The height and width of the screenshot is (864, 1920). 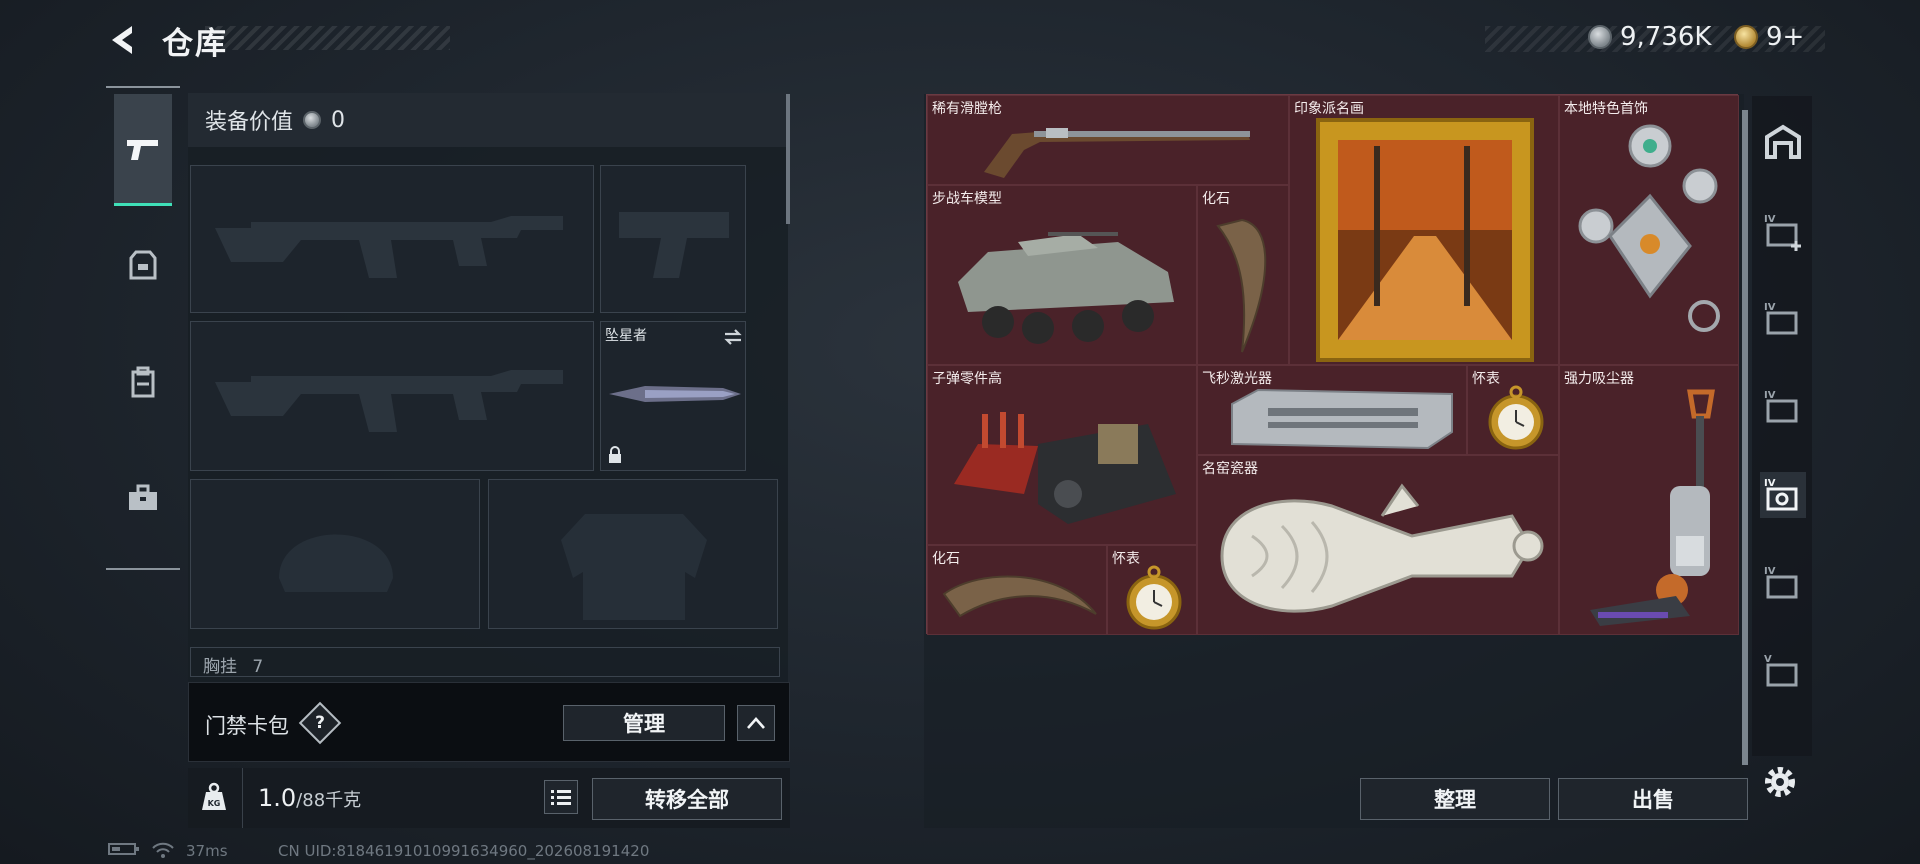 I want to click on help-button: ?, so click(x=320, y=723).